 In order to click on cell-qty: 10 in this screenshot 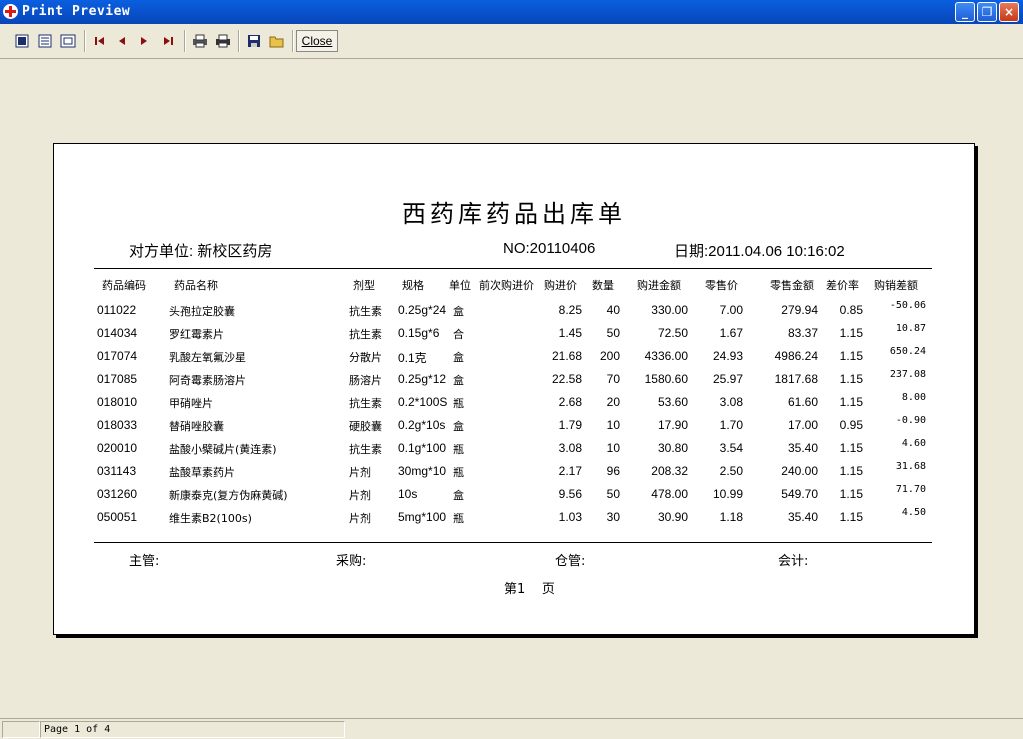, I will do `click(613, 448)`.